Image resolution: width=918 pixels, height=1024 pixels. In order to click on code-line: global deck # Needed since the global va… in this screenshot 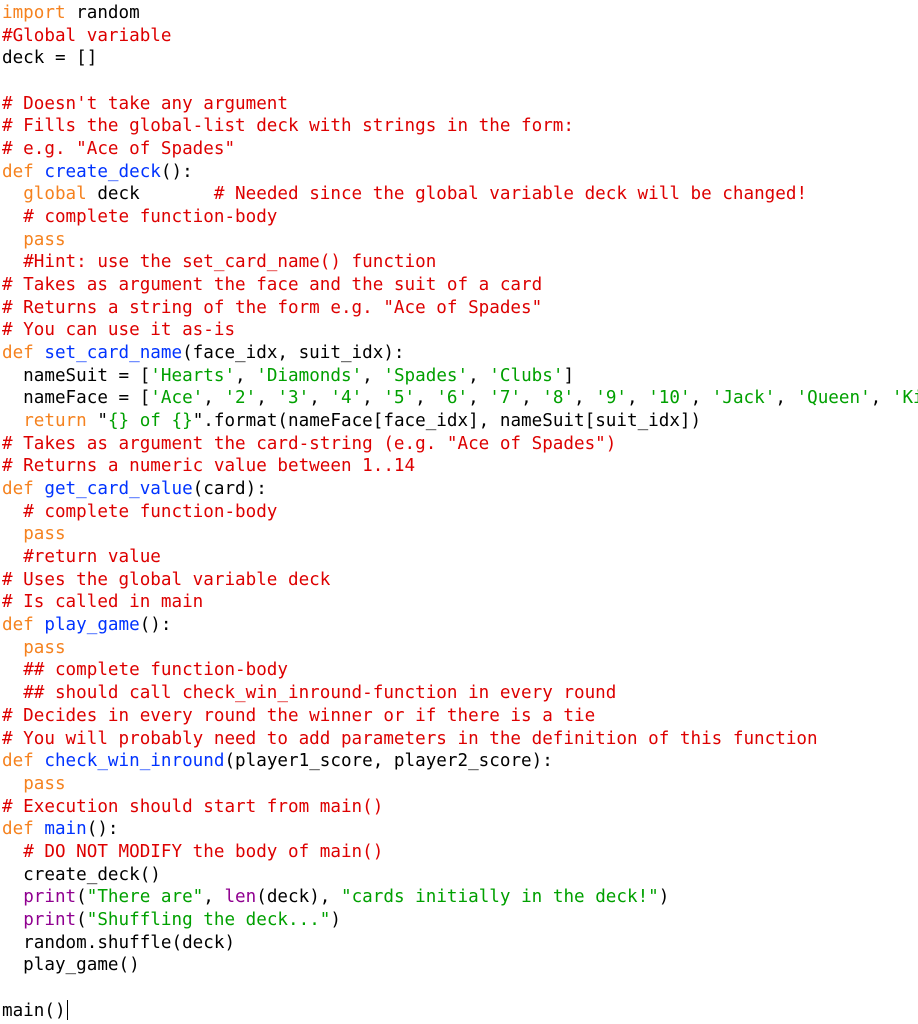, I will do `click(460, 194)`.